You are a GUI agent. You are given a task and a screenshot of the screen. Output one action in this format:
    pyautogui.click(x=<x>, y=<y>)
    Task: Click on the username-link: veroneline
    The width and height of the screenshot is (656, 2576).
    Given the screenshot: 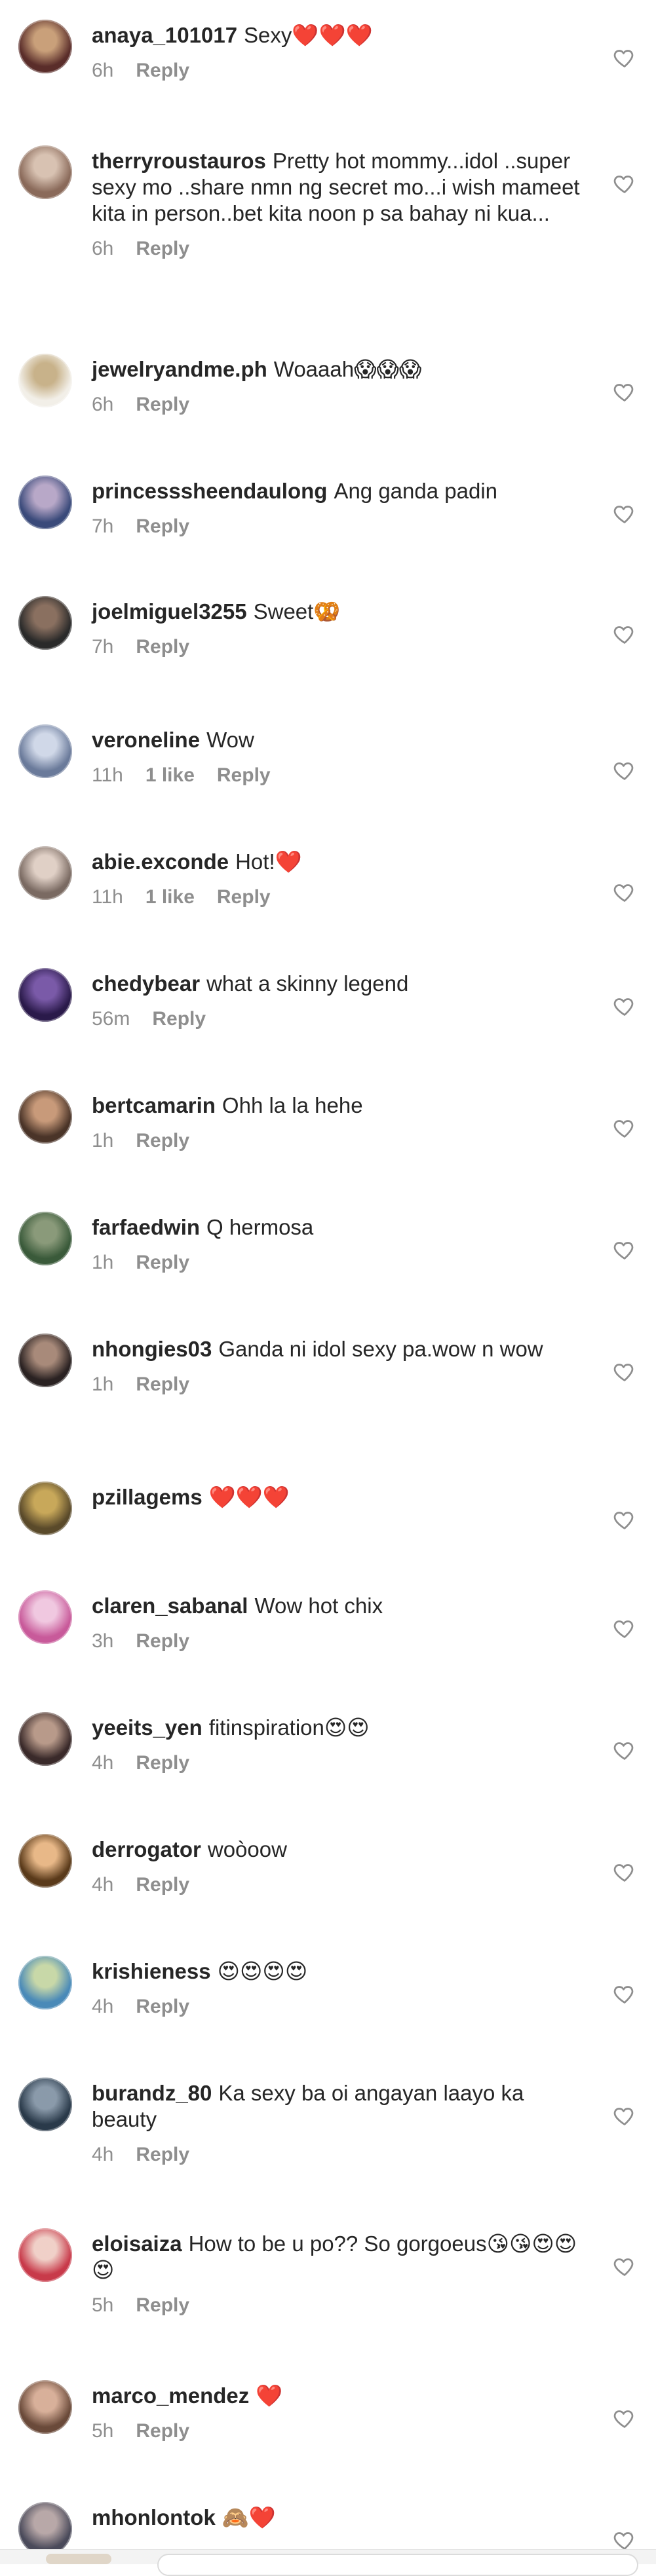 What is the action you would take?
    pyautogui.click(x=146, y=740)
    